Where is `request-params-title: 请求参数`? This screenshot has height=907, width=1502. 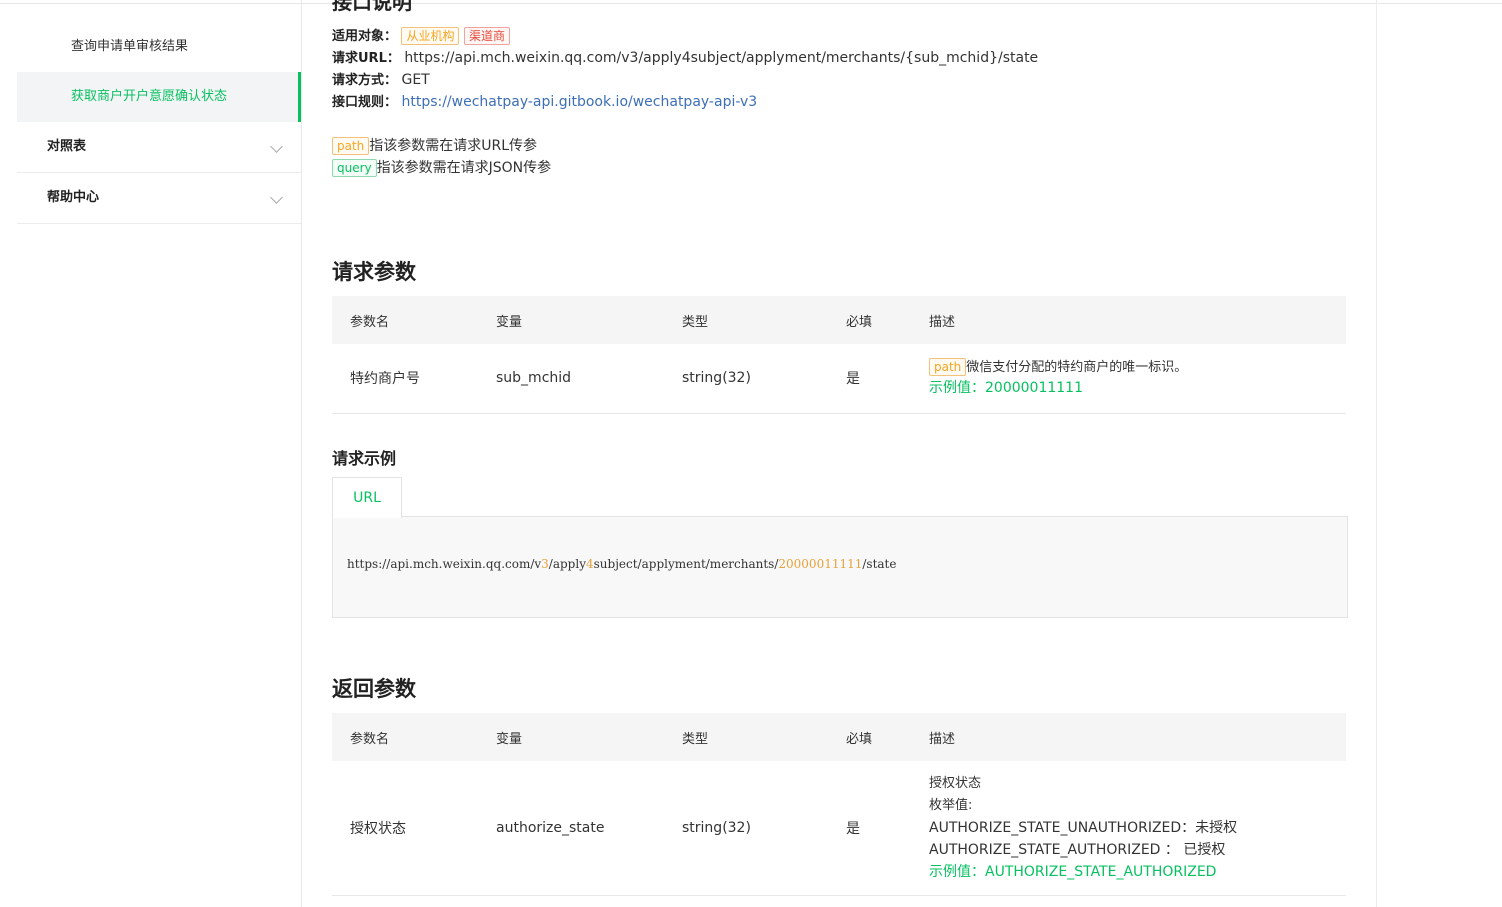 request-params-title: 请求参数 is located at coordinates (374, 272).